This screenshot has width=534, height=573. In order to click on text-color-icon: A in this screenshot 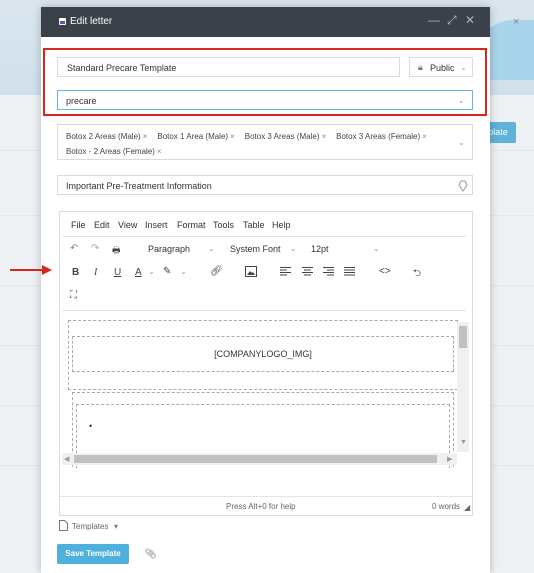, I will do `click(138, 272)`.